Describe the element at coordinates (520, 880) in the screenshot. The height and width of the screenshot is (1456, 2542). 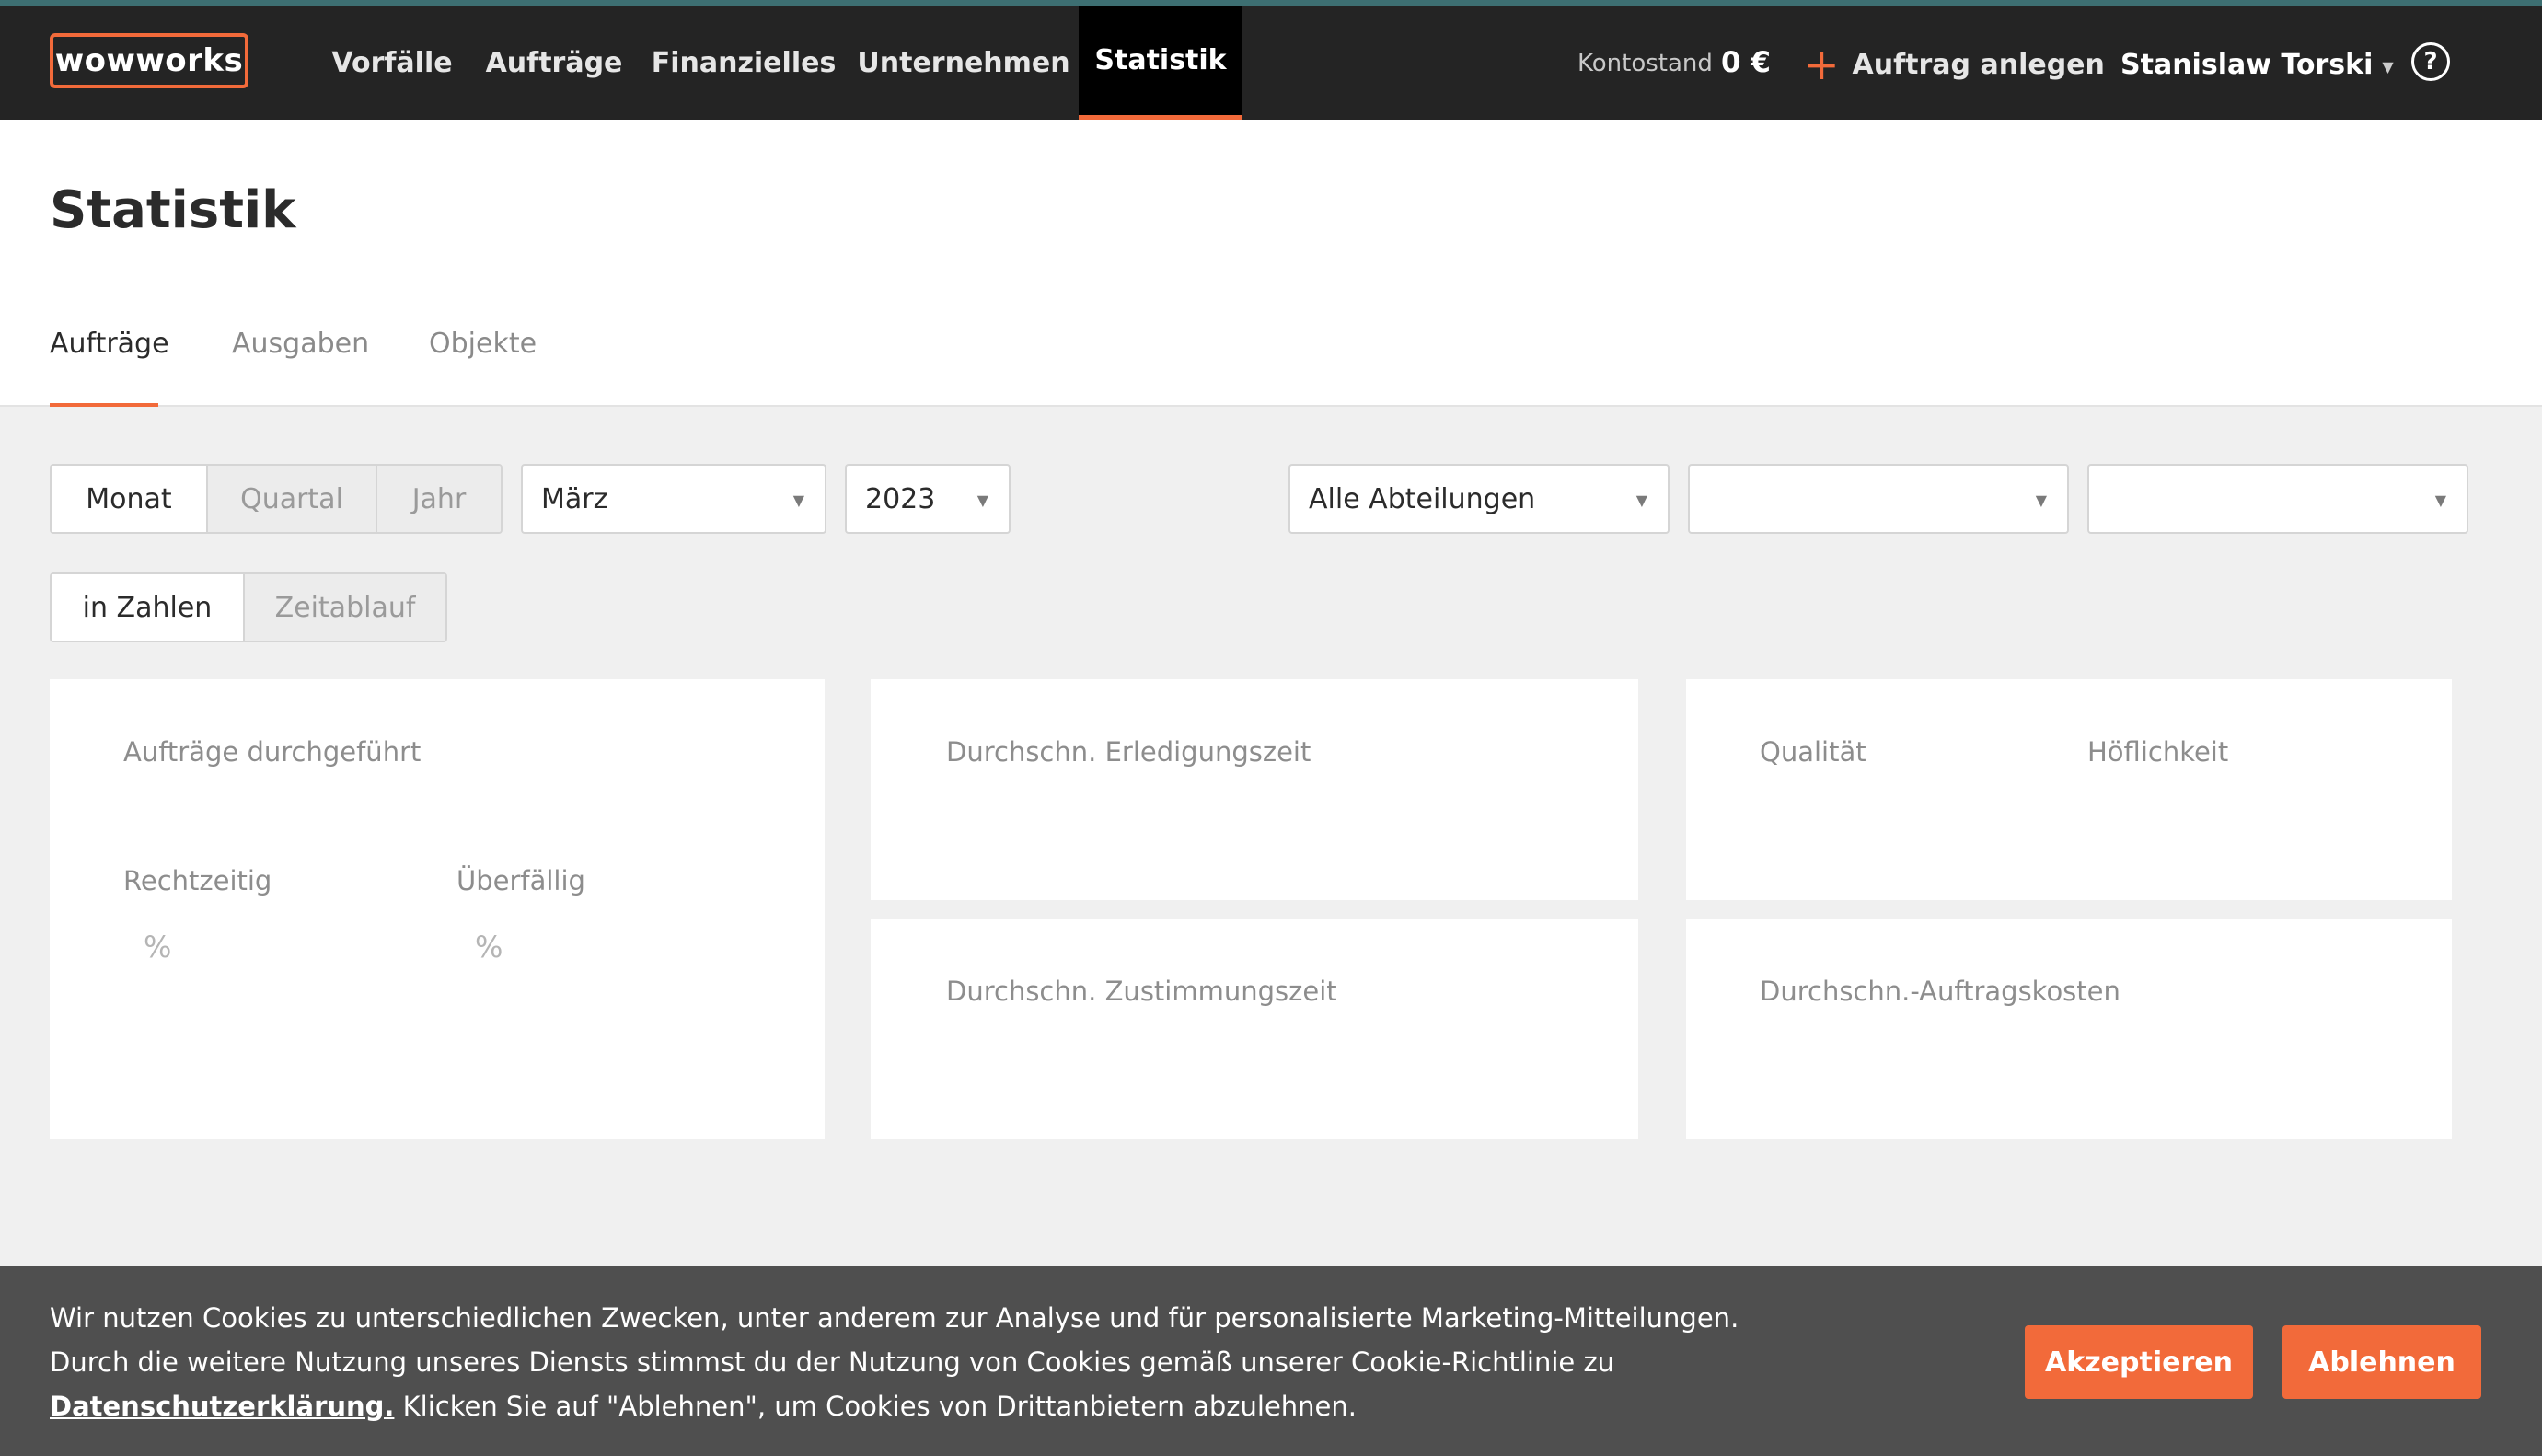
I see `overdue-label: Überfällig` at that location.